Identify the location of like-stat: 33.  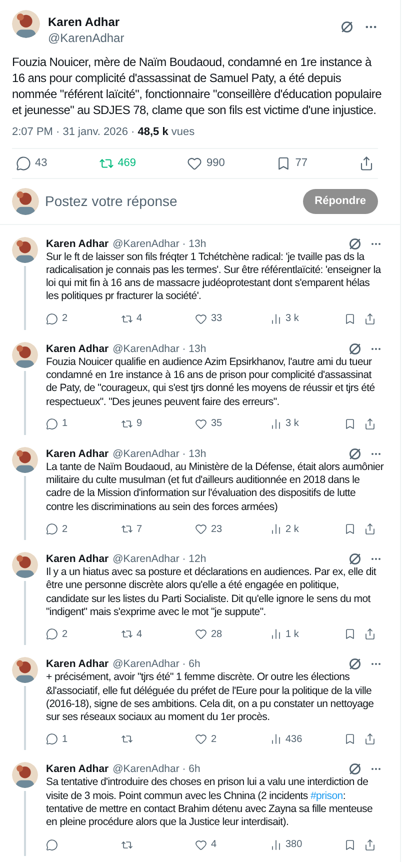
(208, 318).